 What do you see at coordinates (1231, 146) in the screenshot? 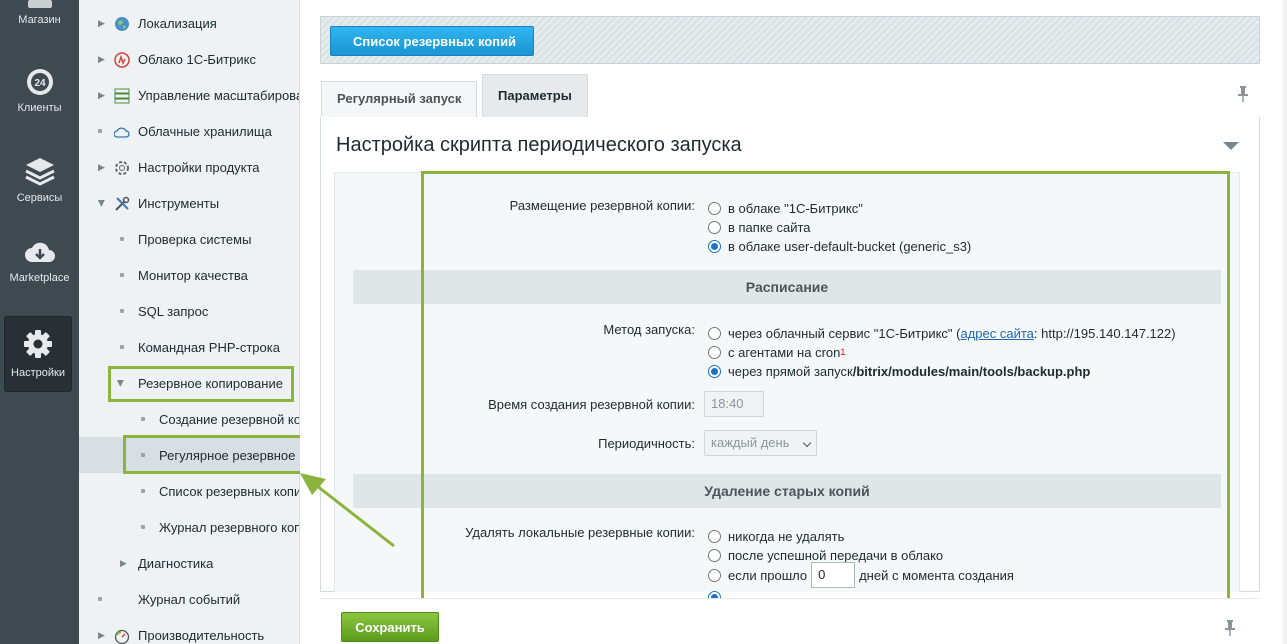
I see `collapse-triangle-icon` at bounding box center [1231, 146].